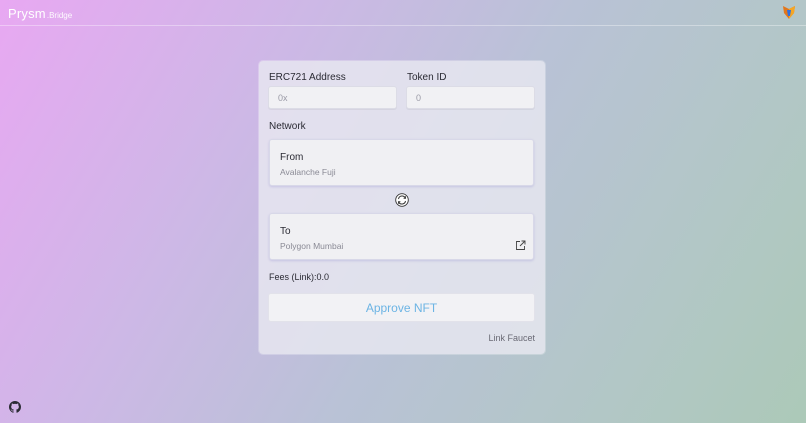  What do you see at coordinates (403, 13) in the screenshot?
I see `top-bar: Prysm.Bridge` at bounding box center [403, 13].